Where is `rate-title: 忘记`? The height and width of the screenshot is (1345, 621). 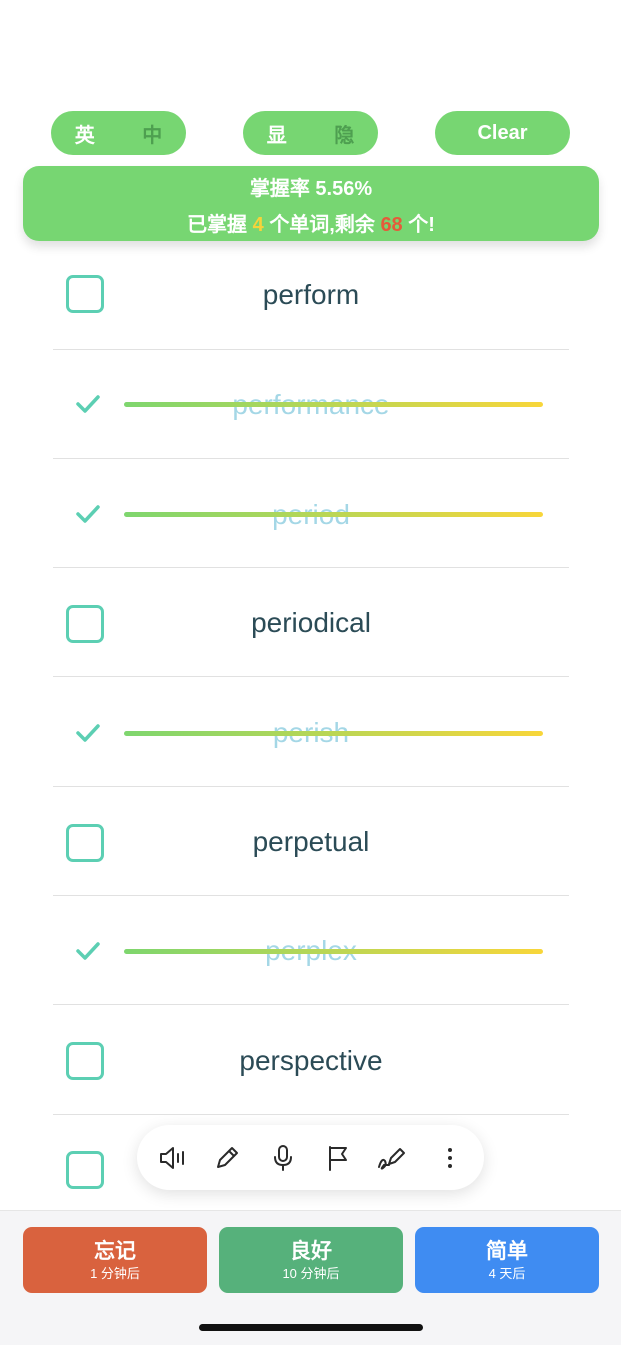
rate-title: 忘记 is located at coordinates (115, 1251).